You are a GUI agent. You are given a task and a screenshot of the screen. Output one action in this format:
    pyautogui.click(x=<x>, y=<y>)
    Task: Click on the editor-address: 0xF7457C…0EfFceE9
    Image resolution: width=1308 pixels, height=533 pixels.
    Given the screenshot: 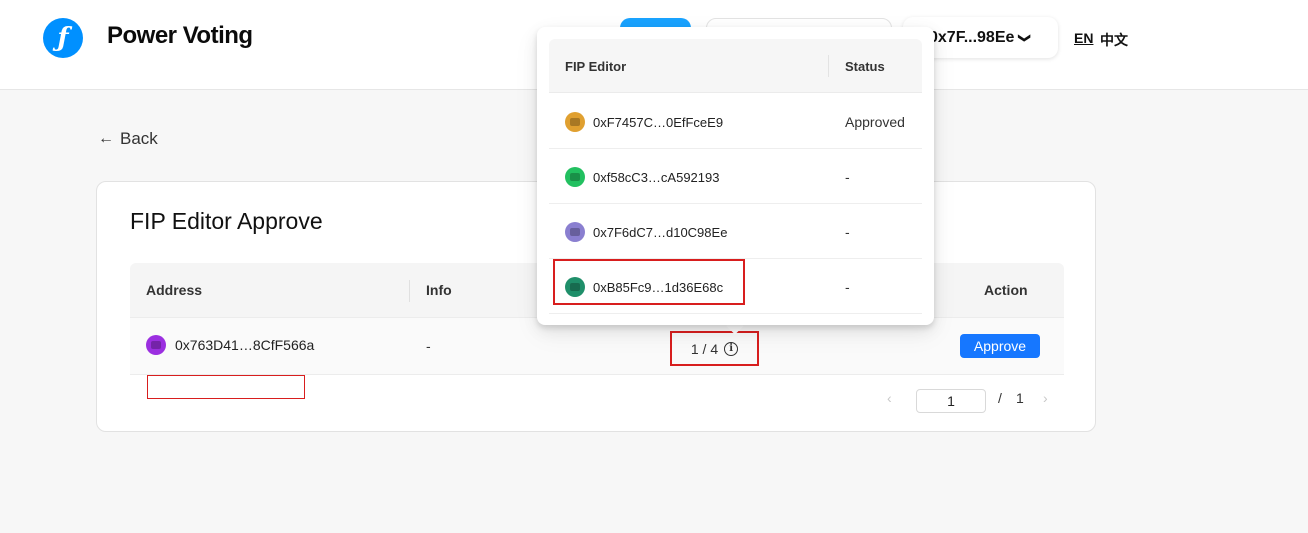 What is the action you would take?
    pyautogui.click(x=658, y=122)
    